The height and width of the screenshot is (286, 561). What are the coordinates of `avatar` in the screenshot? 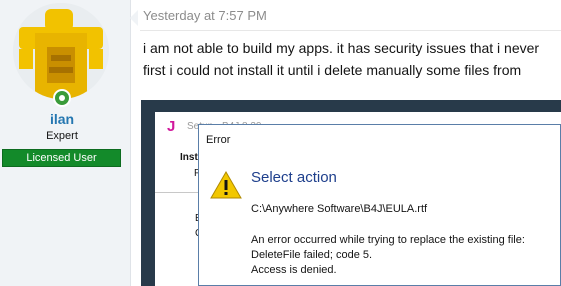 It's located at (61, 51).